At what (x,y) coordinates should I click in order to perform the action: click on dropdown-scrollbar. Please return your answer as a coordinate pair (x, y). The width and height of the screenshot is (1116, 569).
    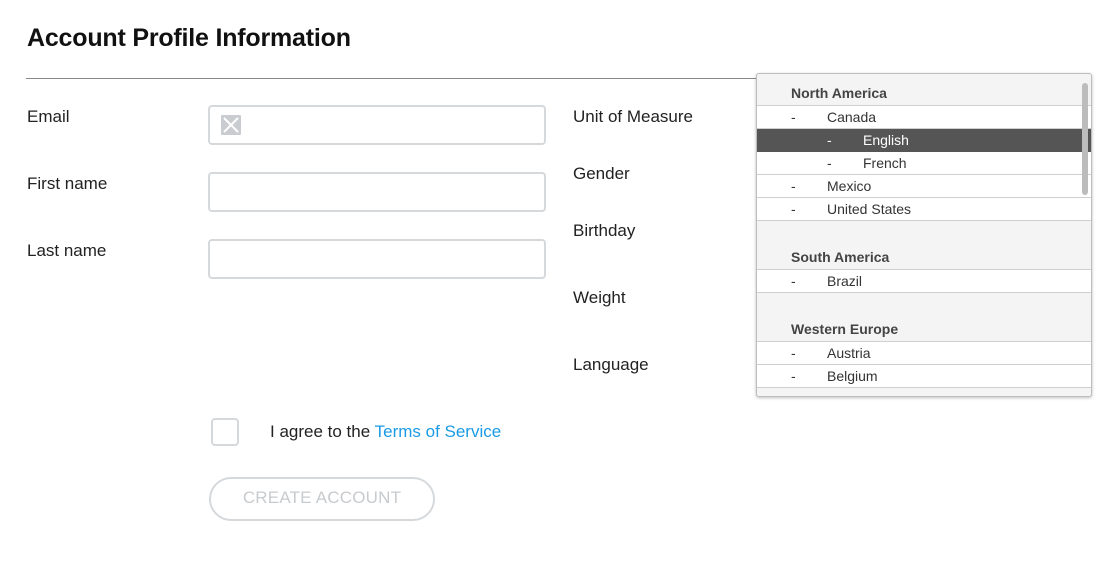
    Looking at the image, I should click on (1085, 139).